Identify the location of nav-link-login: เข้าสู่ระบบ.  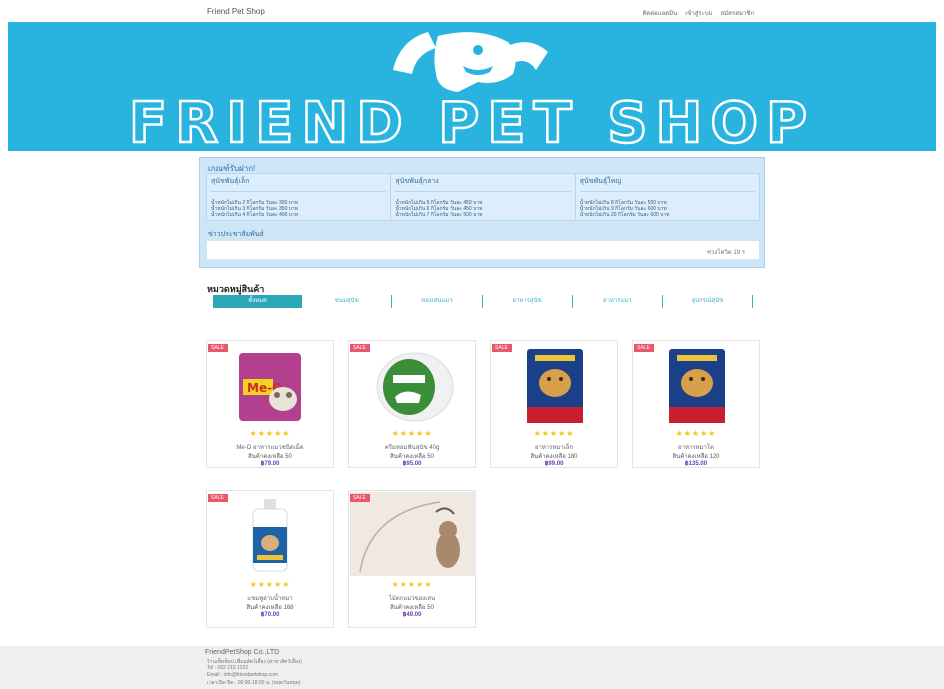
(698, 13).